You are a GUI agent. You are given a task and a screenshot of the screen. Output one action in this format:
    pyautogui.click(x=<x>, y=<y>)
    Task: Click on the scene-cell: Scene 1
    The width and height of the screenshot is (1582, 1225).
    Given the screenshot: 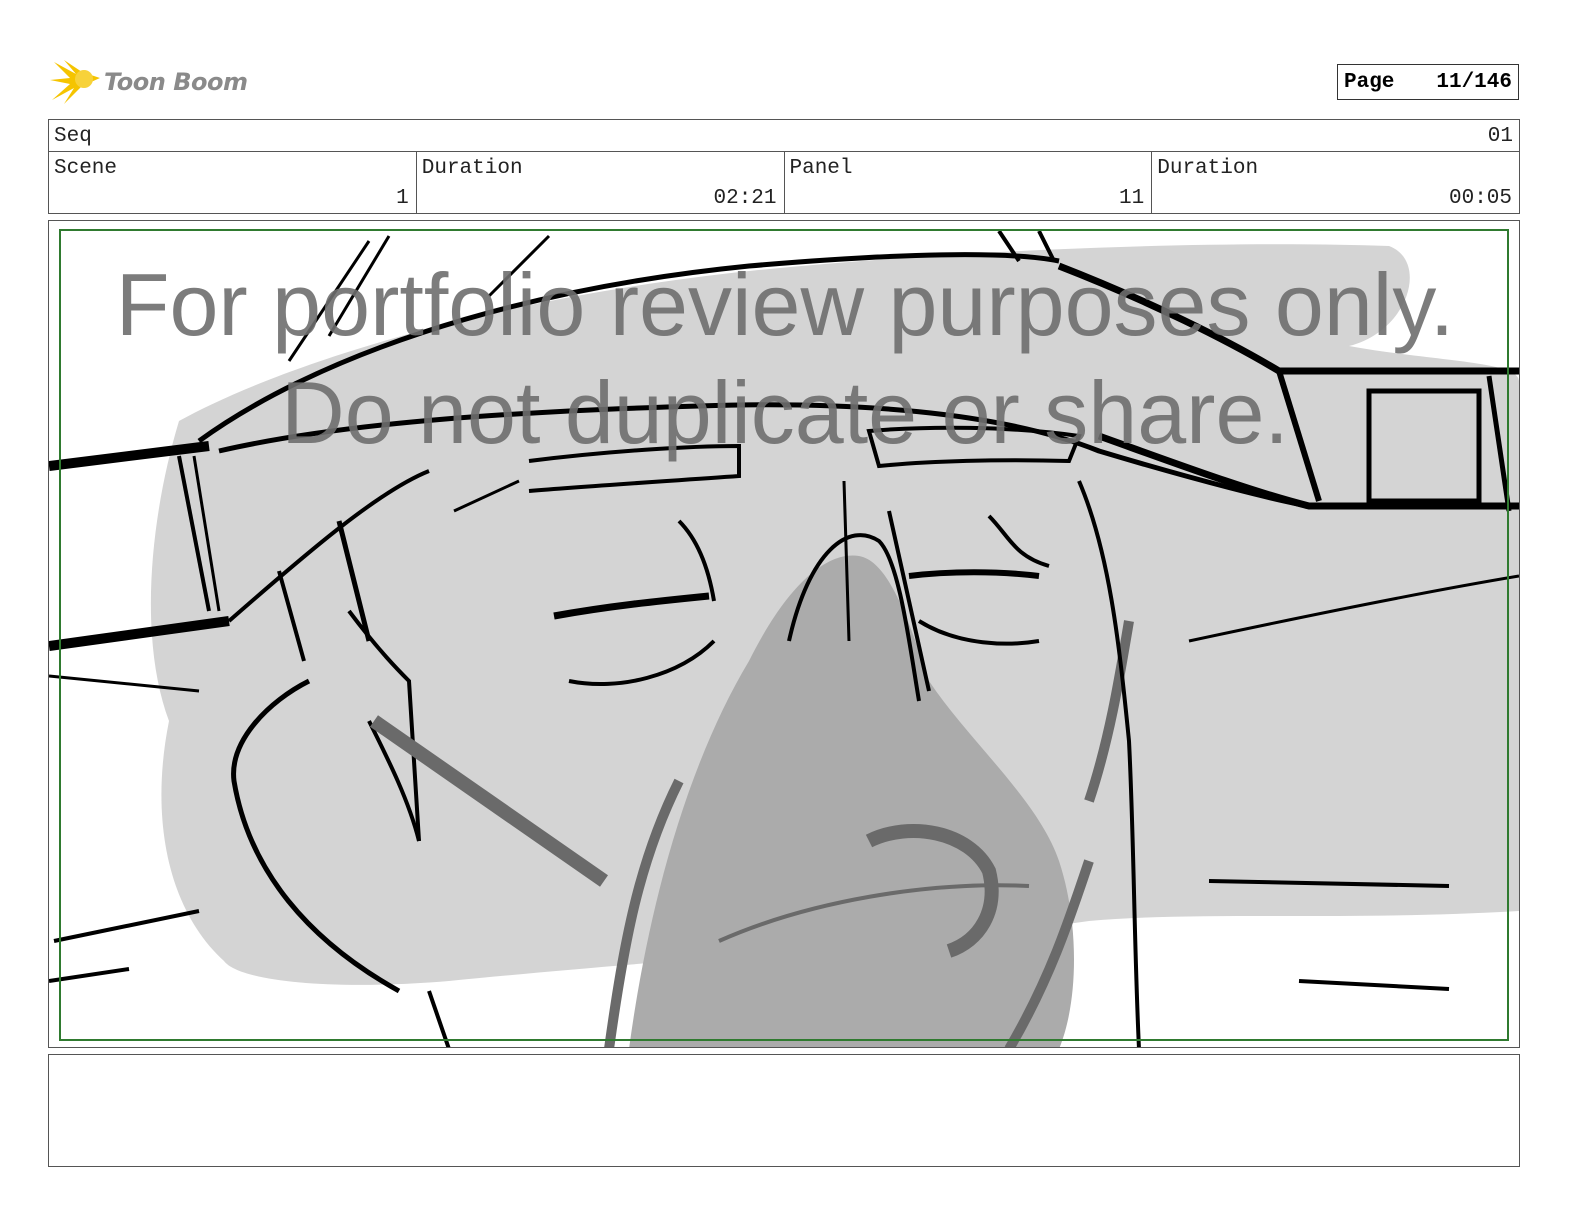 What is the action you would take?
    pyautogui.click(x=233, y=182)
    